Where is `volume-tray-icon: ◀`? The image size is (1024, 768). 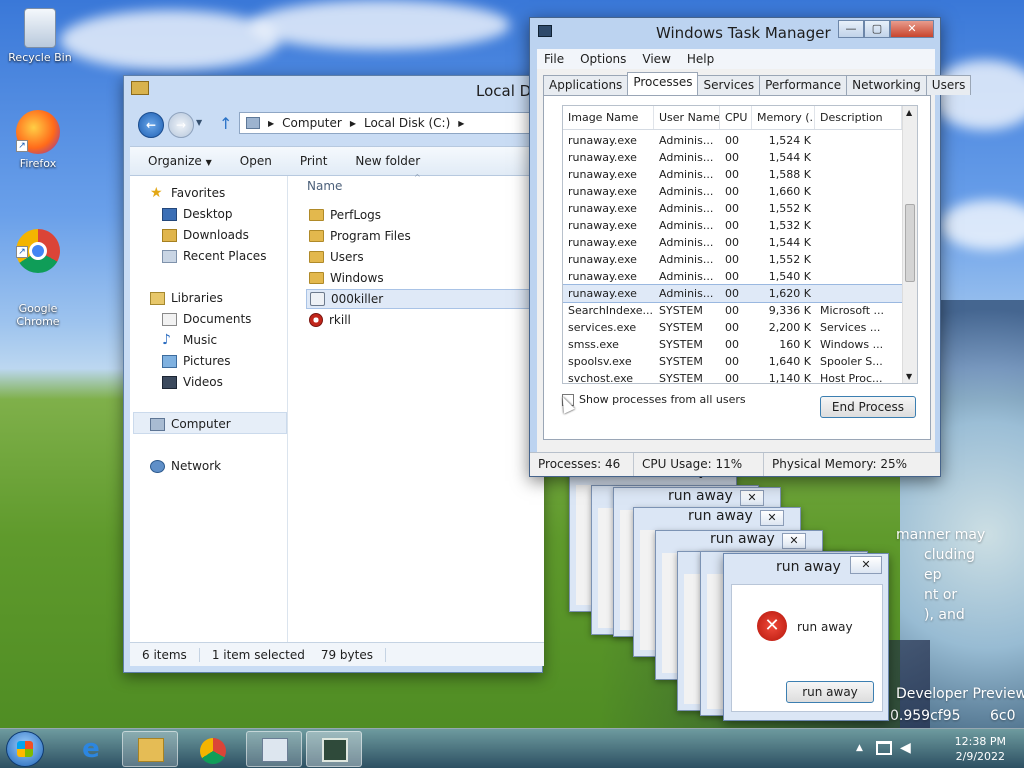 volume-tray-icon: ◀ is located at coordinates (905, 748).